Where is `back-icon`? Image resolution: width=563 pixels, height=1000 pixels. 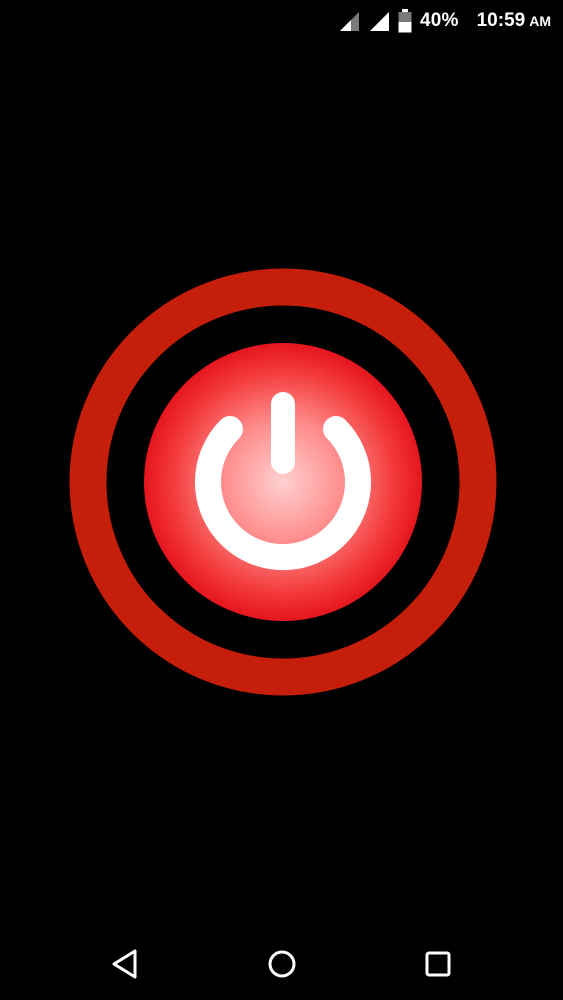 back-icon is located at coordinates (124, 964).